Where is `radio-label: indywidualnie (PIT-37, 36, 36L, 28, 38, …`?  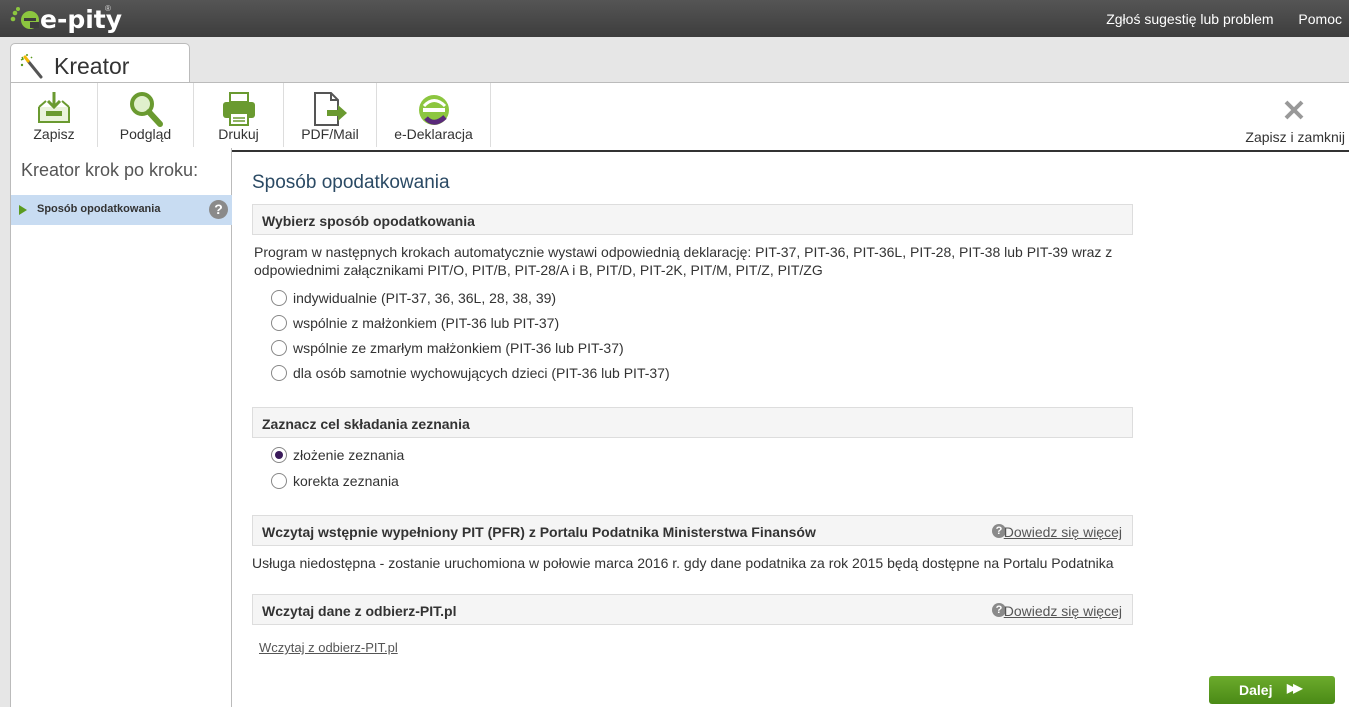 radio-label: indywidualnie (PIT-37, 36, 36L, 28, 38, … is located at coordinates (425, 298).